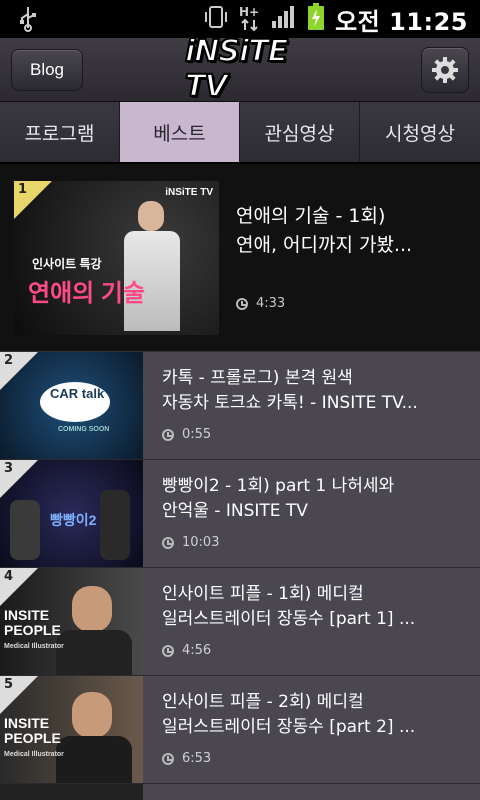 This screenshot has height=800, width=480. Describe the element at coordinates (300, 132) in the screenshot. I see `tab-favorites: 관심영상` at that location.